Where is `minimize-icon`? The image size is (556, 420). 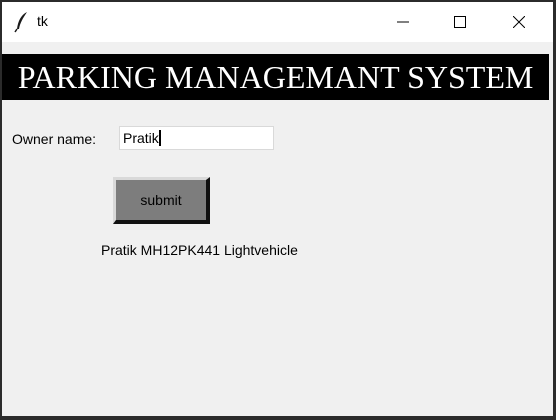 minimize-icon is located at coordinates (403, 22).